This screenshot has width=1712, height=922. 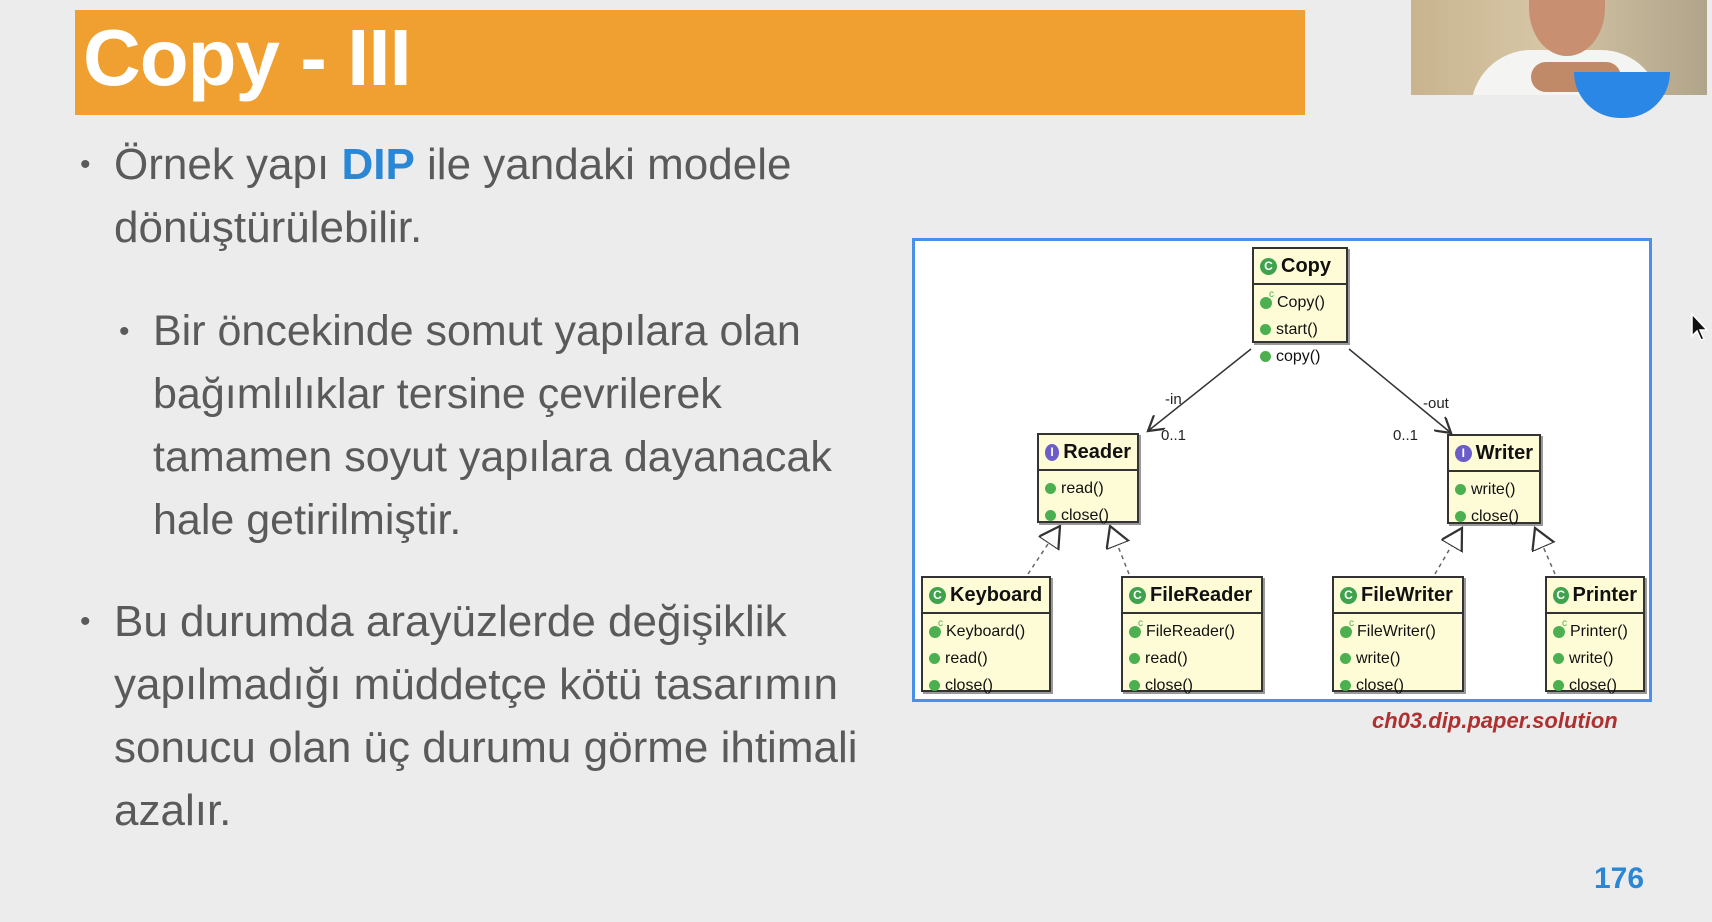 What do you see at coordinates (1448, 551) in the screenshot?
I see `realize-filewriter` at bounding box center [1448, 551].